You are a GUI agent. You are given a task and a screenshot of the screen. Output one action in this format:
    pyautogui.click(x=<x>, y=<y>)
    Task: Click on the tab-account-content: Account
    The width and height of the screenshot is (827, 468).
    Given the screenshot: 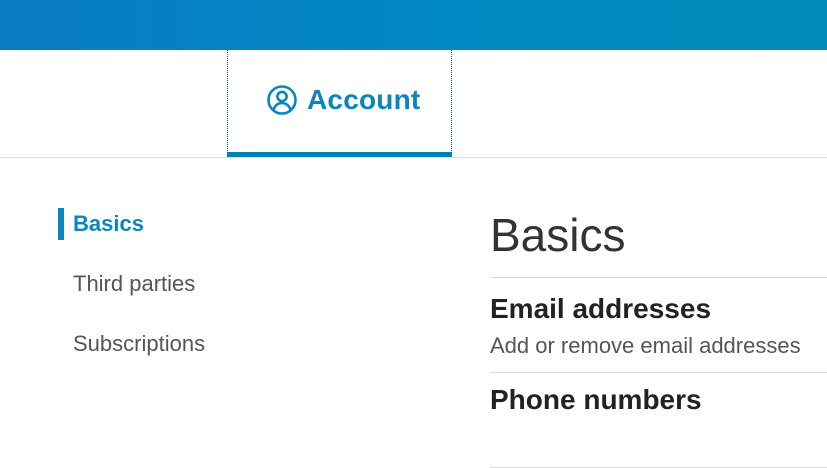 What is the action you would take?
    pyautogui.click(x=343, y=100)
    